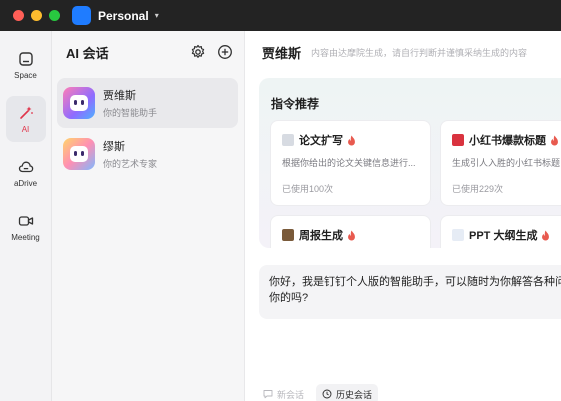 This screenshot has width=561, height=401. Describe the element at coordinates (81, 15) in the screenshot. I see `org-logo` at that location.